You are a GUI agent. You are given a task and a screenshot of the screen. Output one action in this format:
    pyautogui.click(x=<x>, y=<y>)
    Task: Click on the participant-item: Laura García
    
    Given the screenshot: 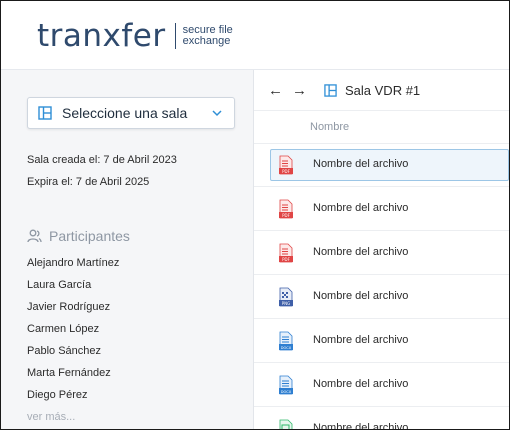 What is the action you would take?
    pyautogui.click(x=59, y=285)
    